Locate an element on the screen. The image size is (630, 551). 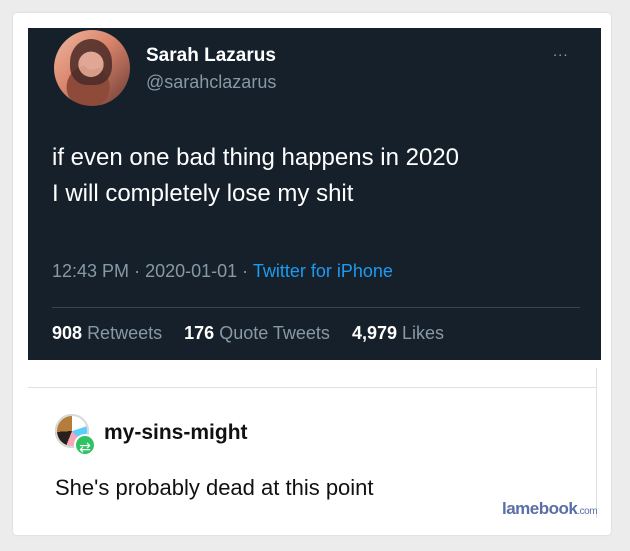
retweets-count: 908 is located at coordinates (67, 333).